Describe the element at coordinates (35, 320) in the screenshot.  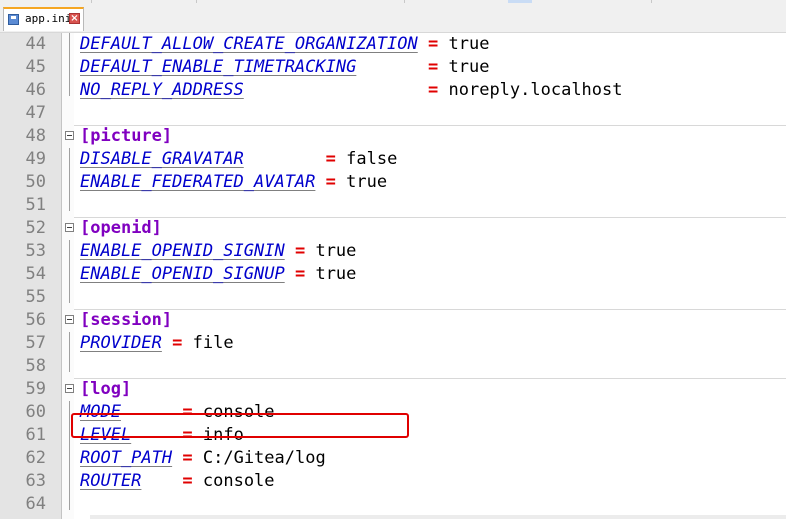
I see `line-number: 56` at that location.